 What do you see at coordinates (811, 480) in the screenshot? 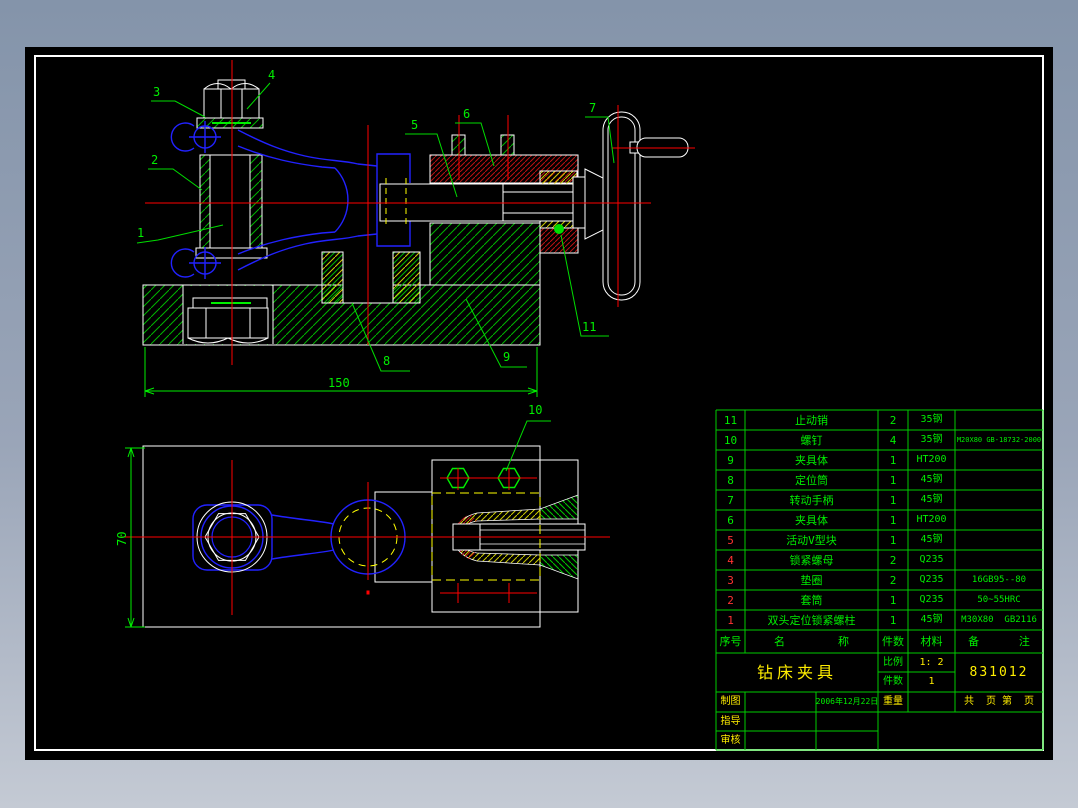
I see `part-name: 定位筒` at bounding box center [811, 480].